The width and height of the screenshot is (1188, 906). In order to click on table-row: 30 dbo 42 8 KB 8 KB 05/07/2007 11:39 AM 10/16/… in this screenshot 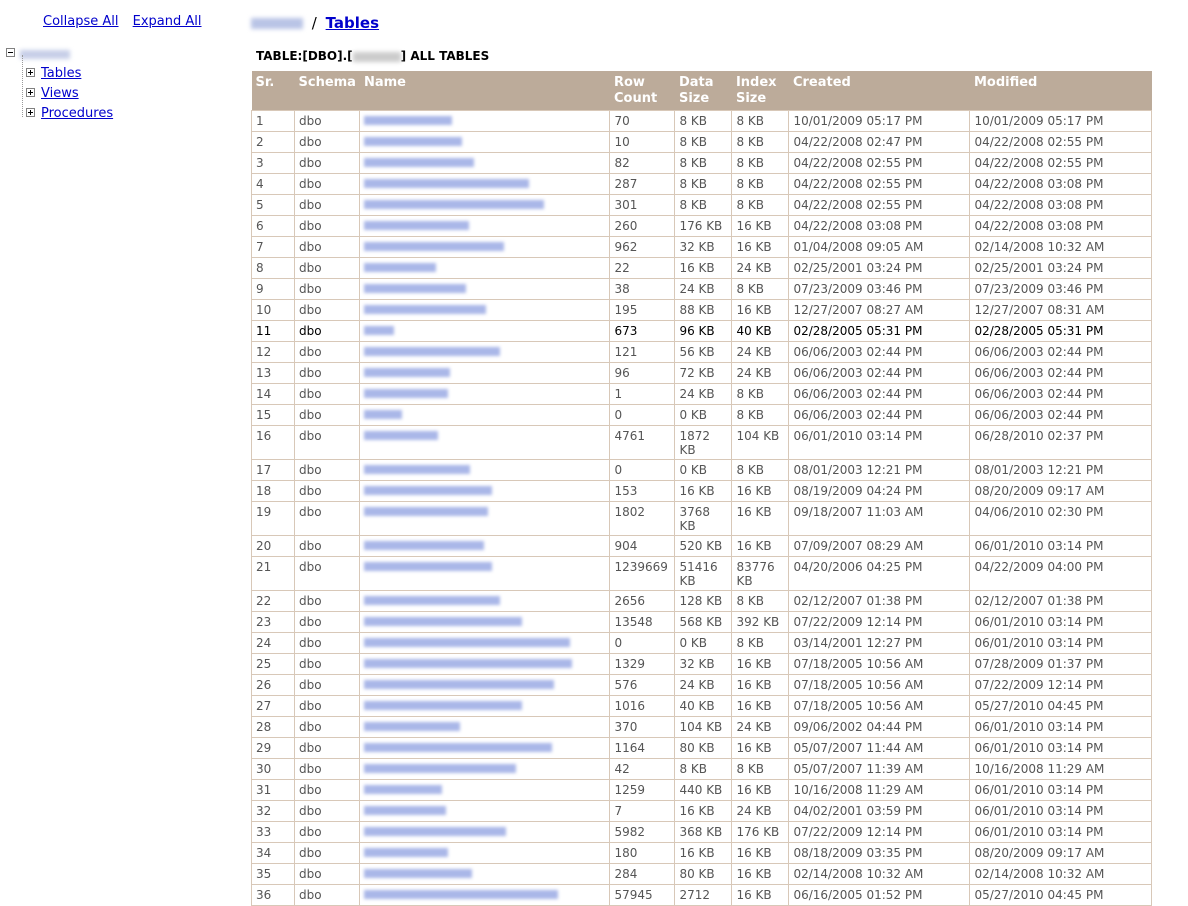, I will do `click(702, 769)`.